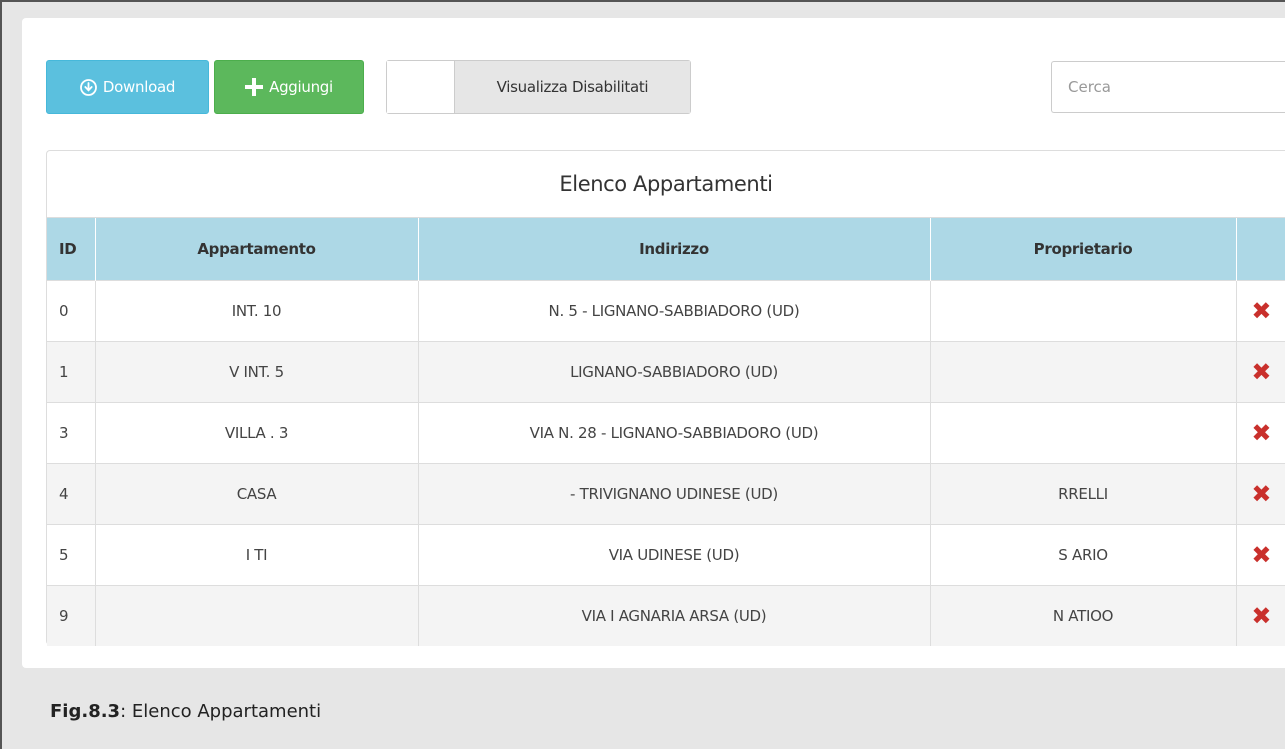 The width and height of the screenshot is (1285, 749). Describe the element at coordinates (674, 310) in the screenshot. I see `cell-address: N. 5 - LIGNANO-SABBIADORO (UD)` at that location.